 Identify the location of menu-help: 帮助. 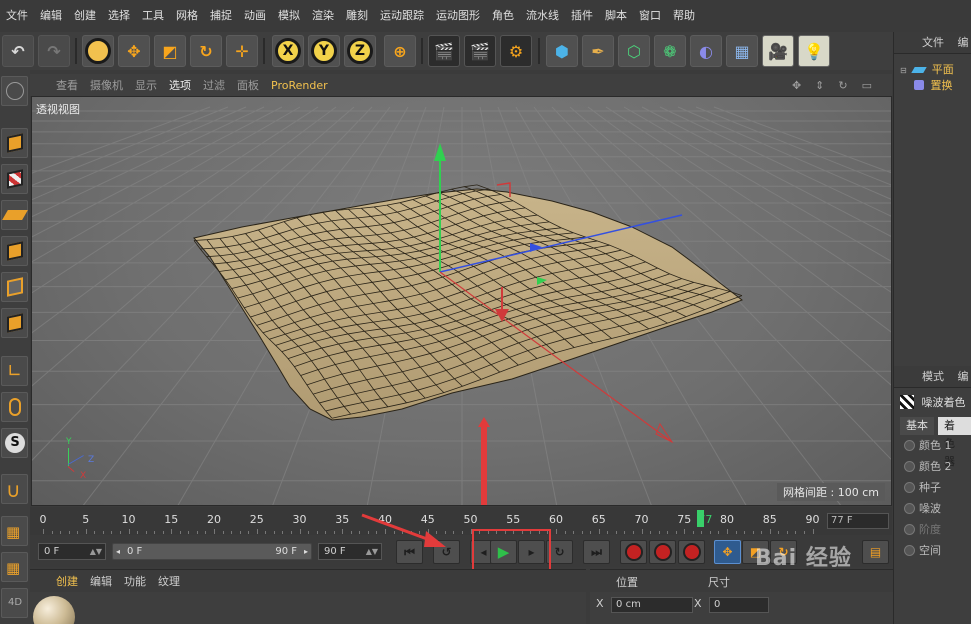
(684, 16).